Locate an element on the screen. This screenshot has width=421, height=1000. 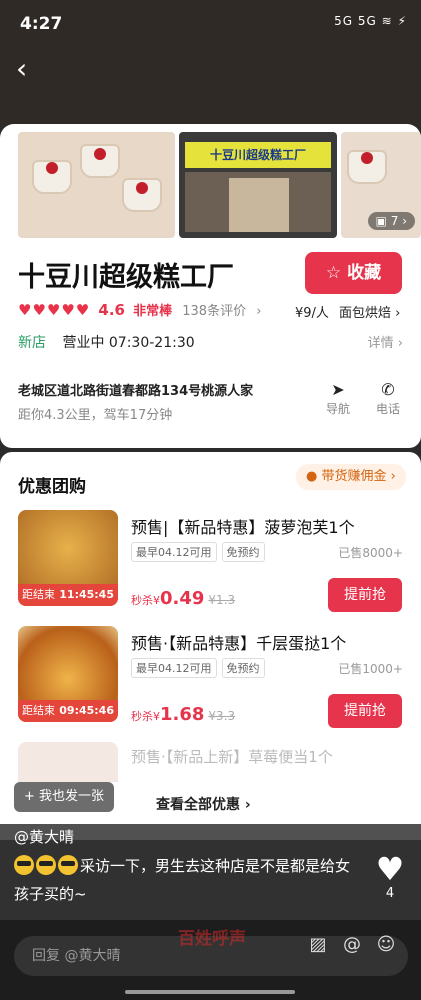
deals-title: 优惠团购 is located at coordinates (52, 487).